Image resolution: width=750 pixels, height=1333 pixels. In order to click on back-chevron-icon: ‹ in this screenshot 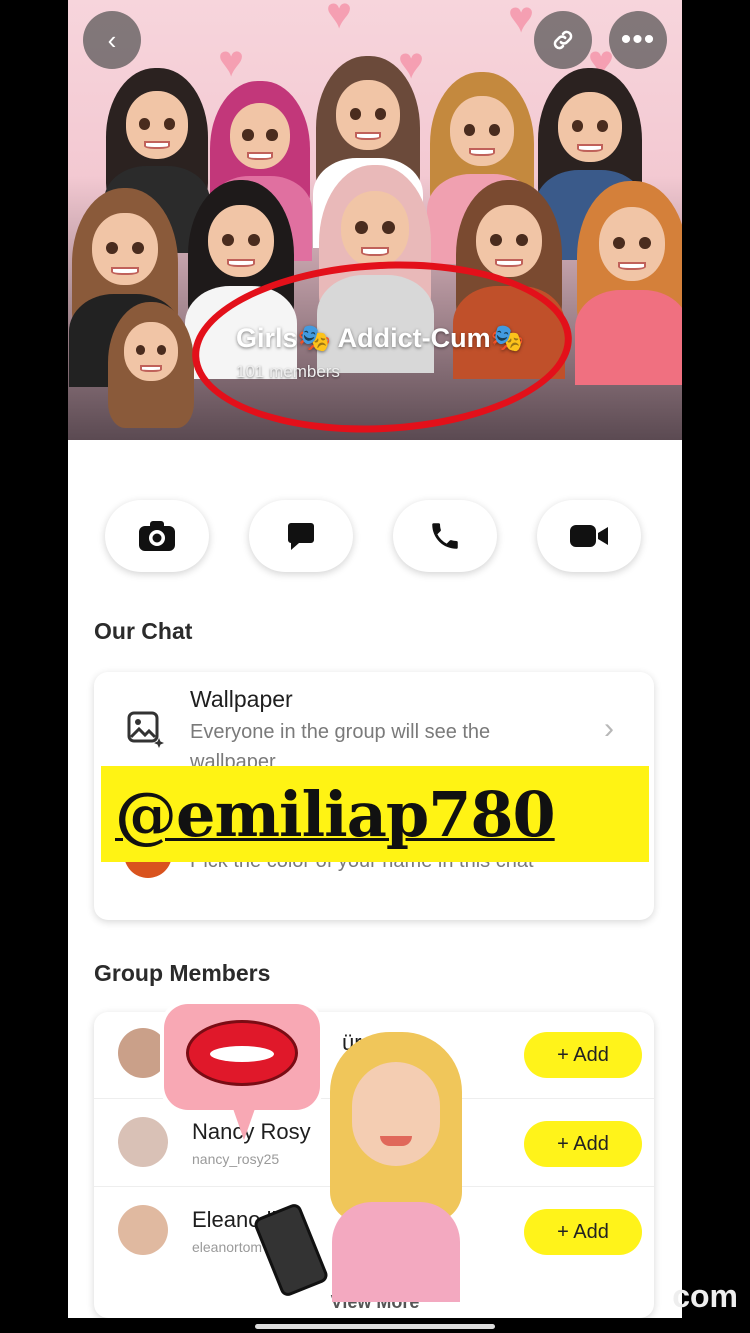, I will do `click(112, 39)`.